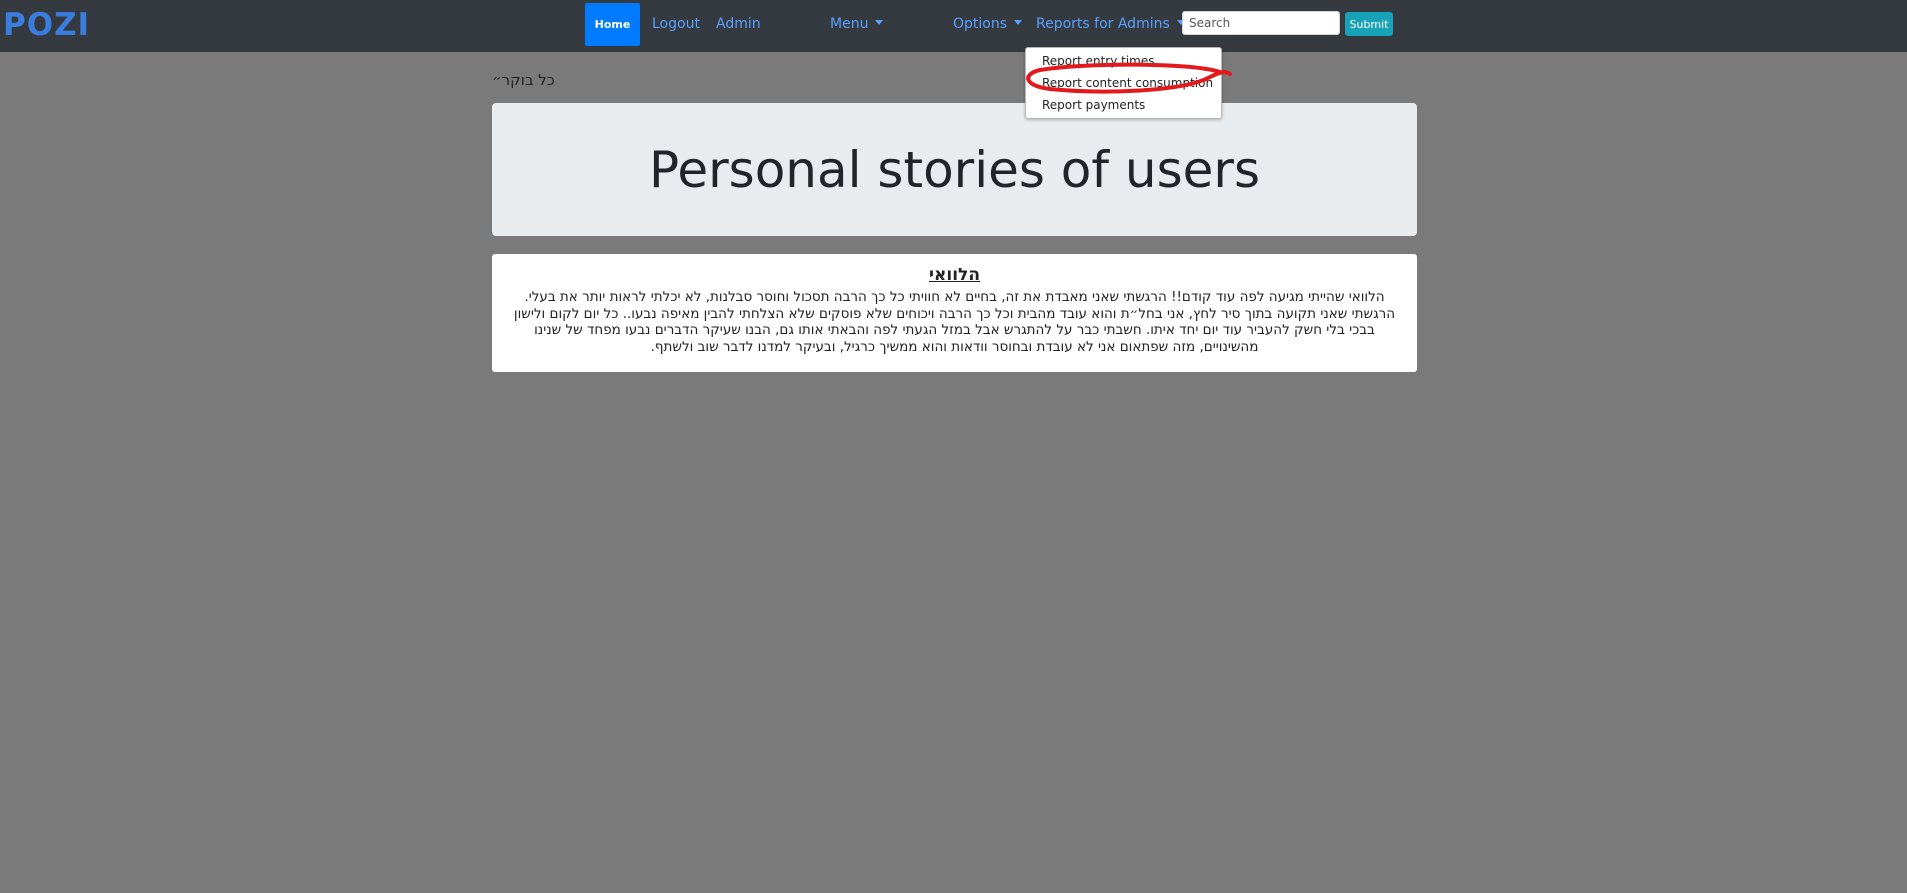 This screenshot has width=1907, height=893. What do you see at coordinates (1369, 24) in the screenshot?
I see `submit-button: Submit` at bounding box center [1369, 24].